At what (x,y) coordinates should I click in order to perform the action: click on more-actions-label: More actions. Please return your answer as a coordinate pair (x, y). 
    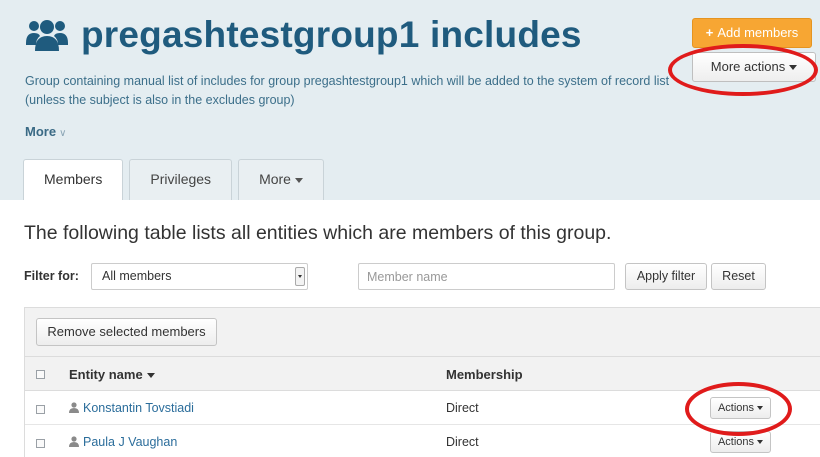
    Looking at the image, I should click on (748, 66).